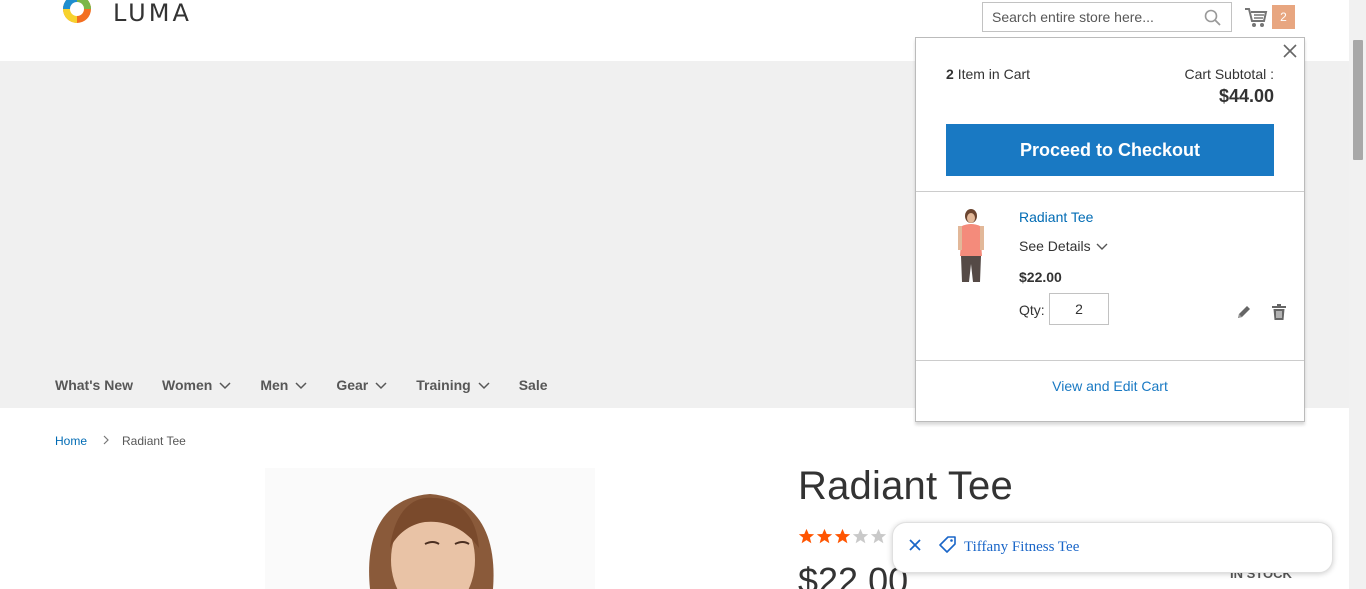  I want to click on nav-label: Sale, so click(533, 385).